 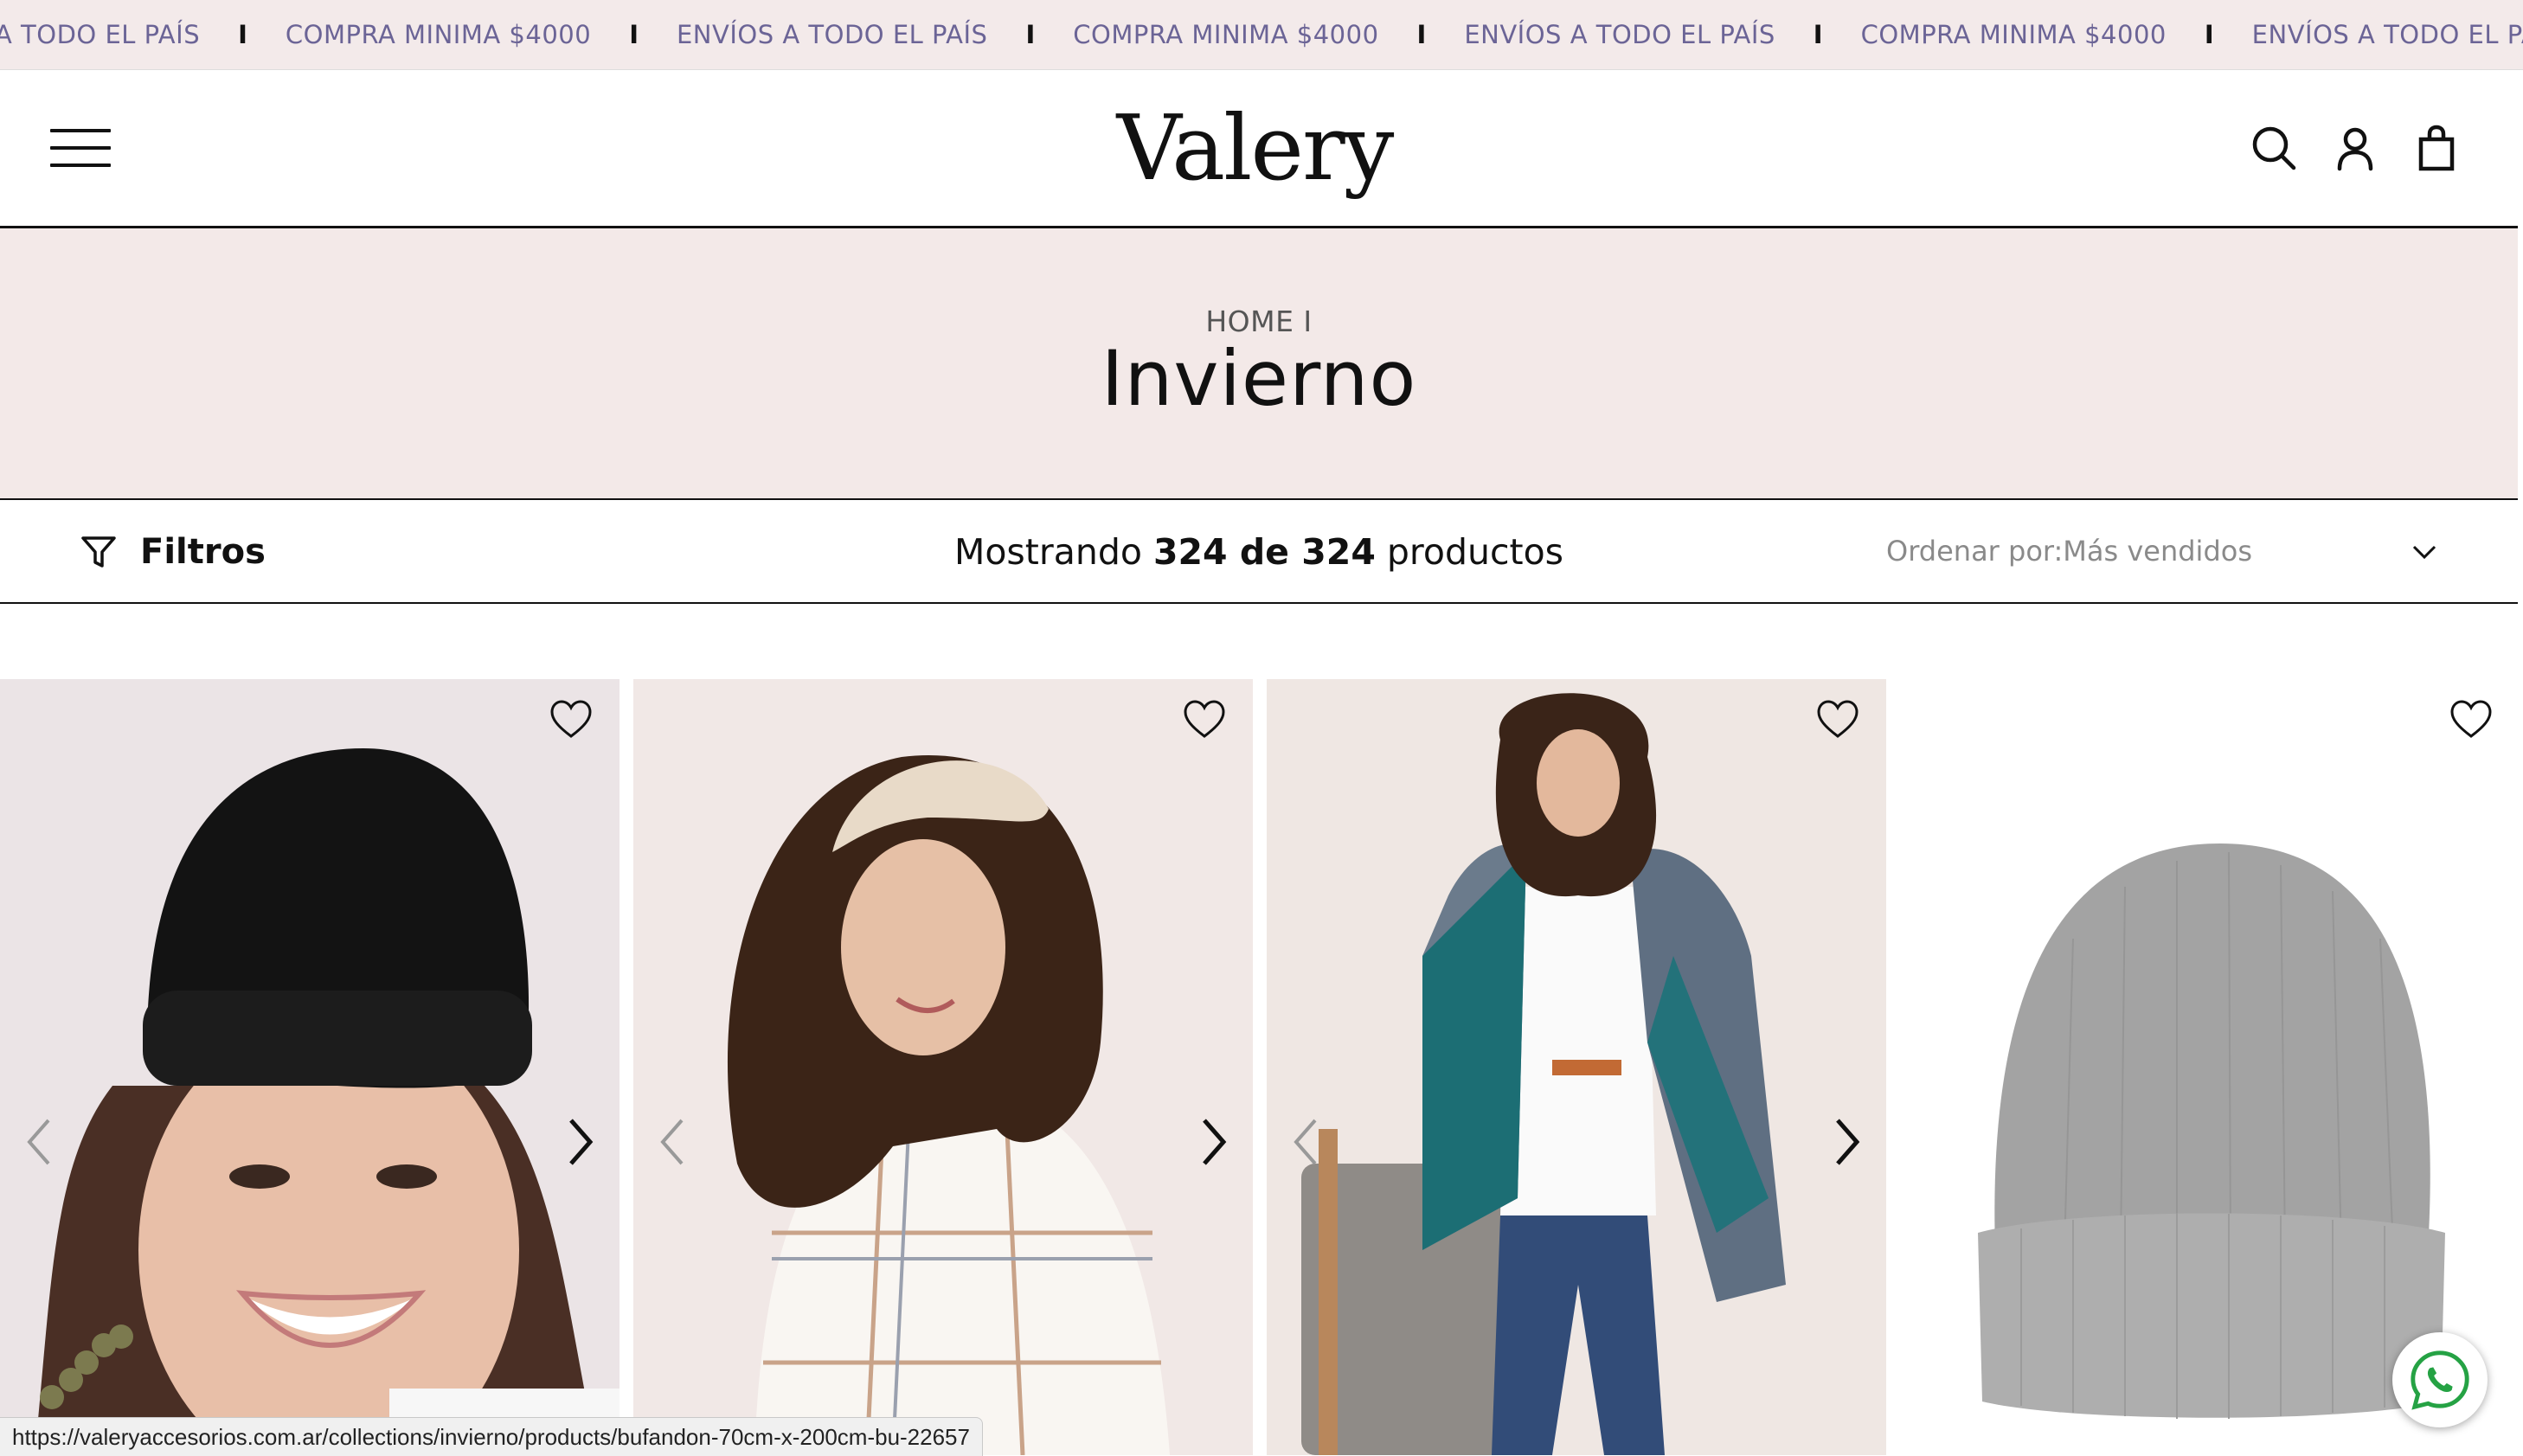 I want to click on sort-select: Ordenar por:Más vendidos, so click(x=2163, y=554).